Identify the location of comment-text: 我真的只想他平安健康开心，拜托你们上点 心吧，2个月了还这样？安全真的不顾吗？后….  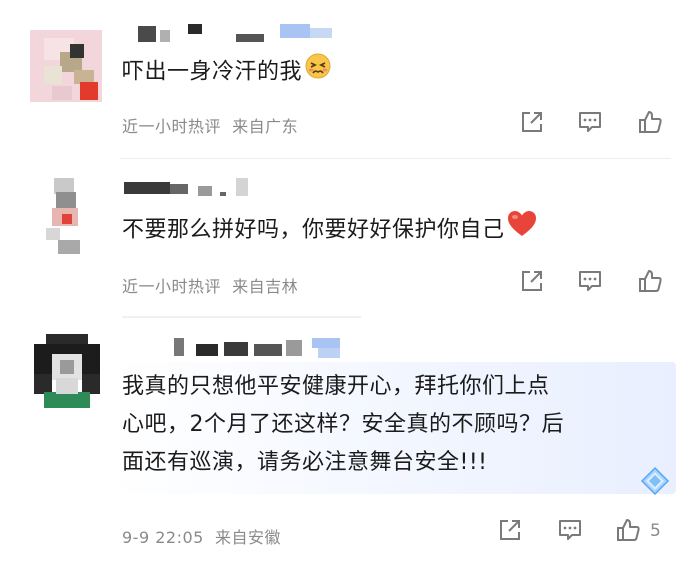
(343, 424).